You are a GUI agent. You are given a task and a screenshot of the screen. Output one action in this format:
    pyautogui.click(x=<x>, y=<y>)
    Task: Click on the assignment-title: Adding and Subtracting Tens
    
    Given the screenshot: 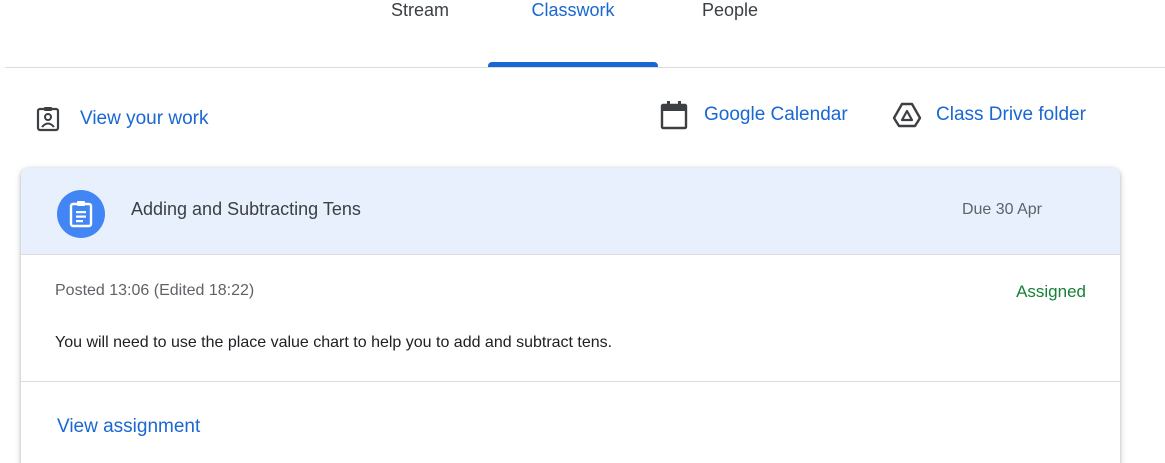 What is the action you would take?
    pyautogui.click(x=246, y=209)
    